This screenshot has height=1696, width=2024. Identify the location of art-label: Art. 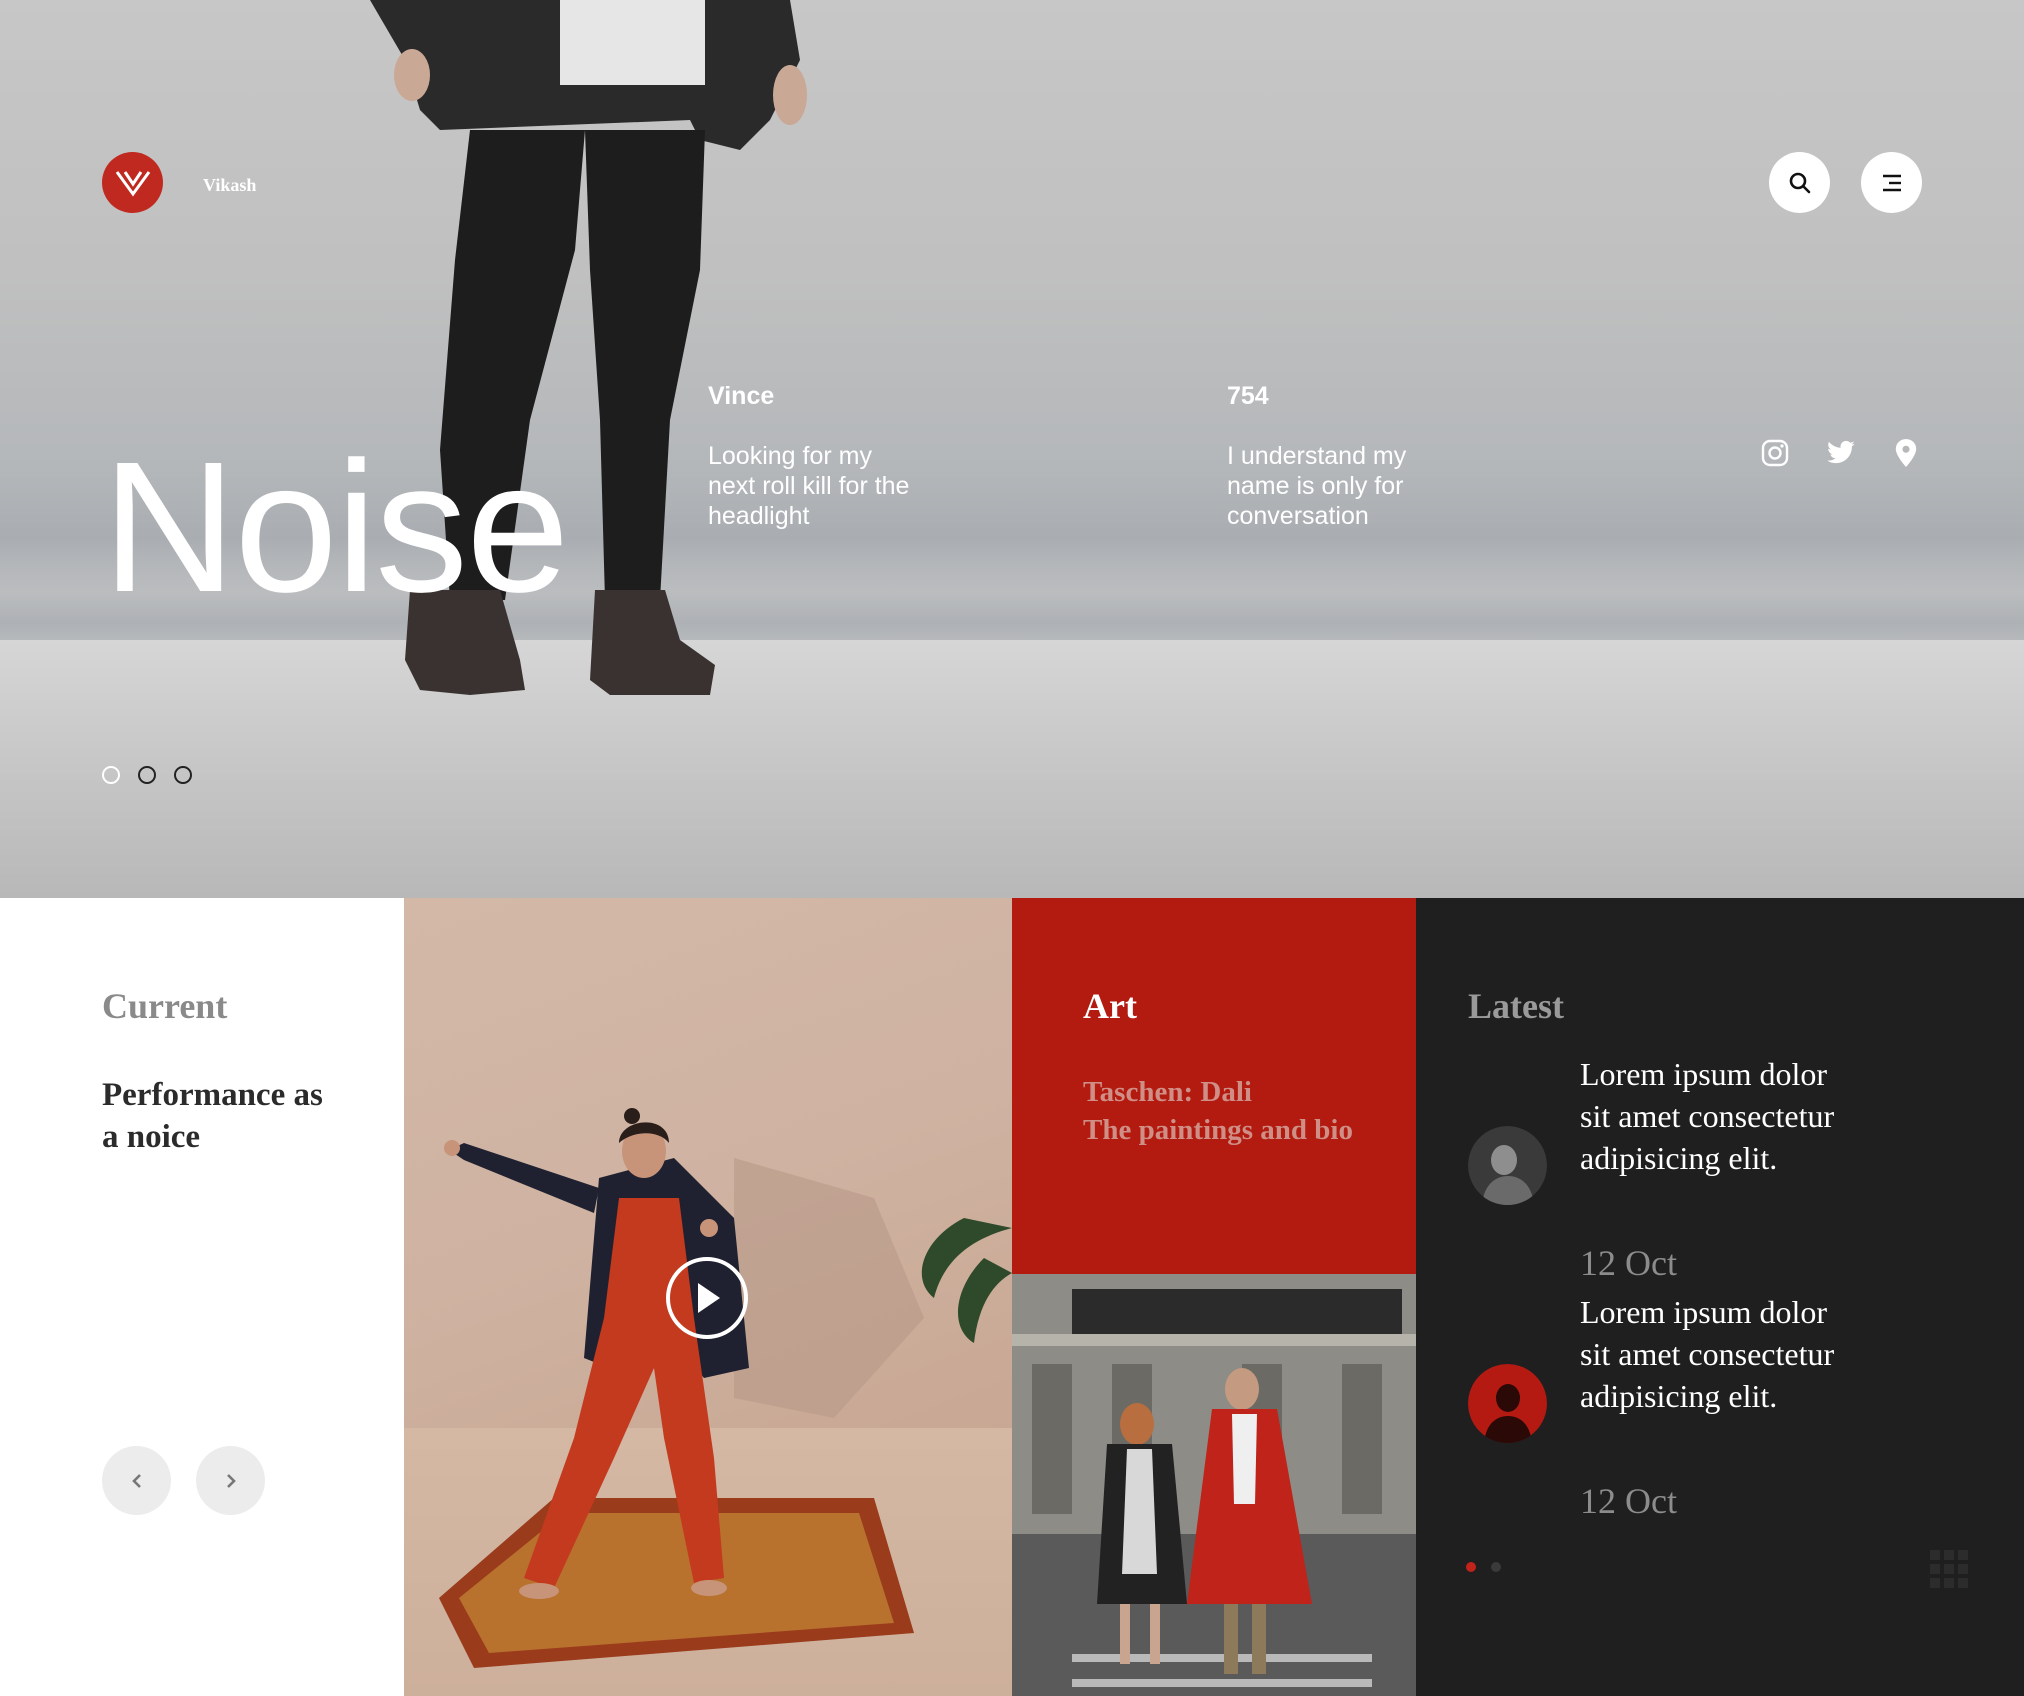
(1110, 1006).